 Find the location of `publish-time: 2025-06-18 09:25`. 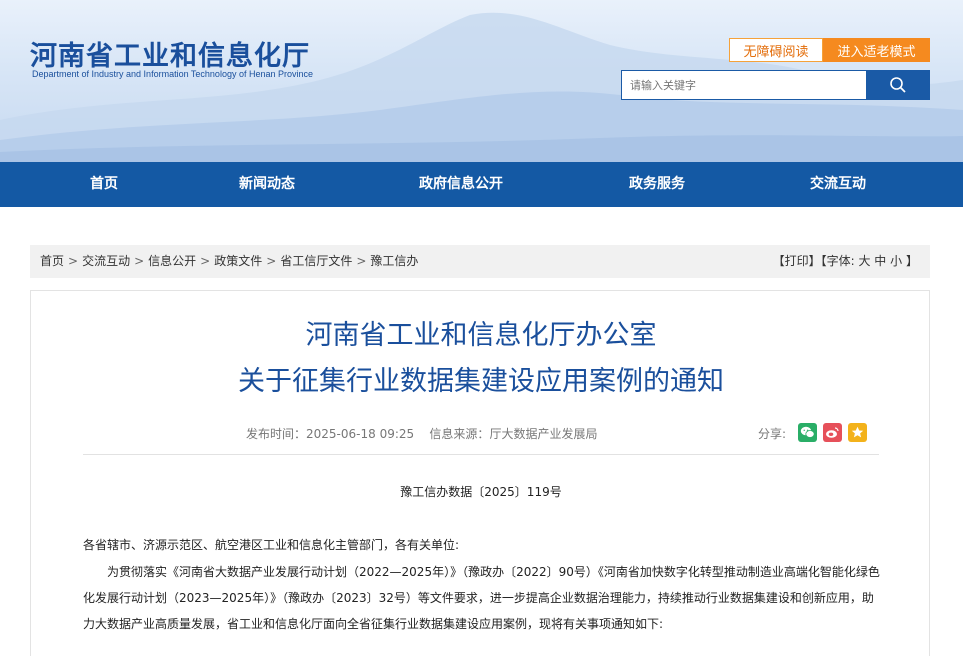

publish-time: 2025-06-18 09:25 is located at coordinates (360, 434).